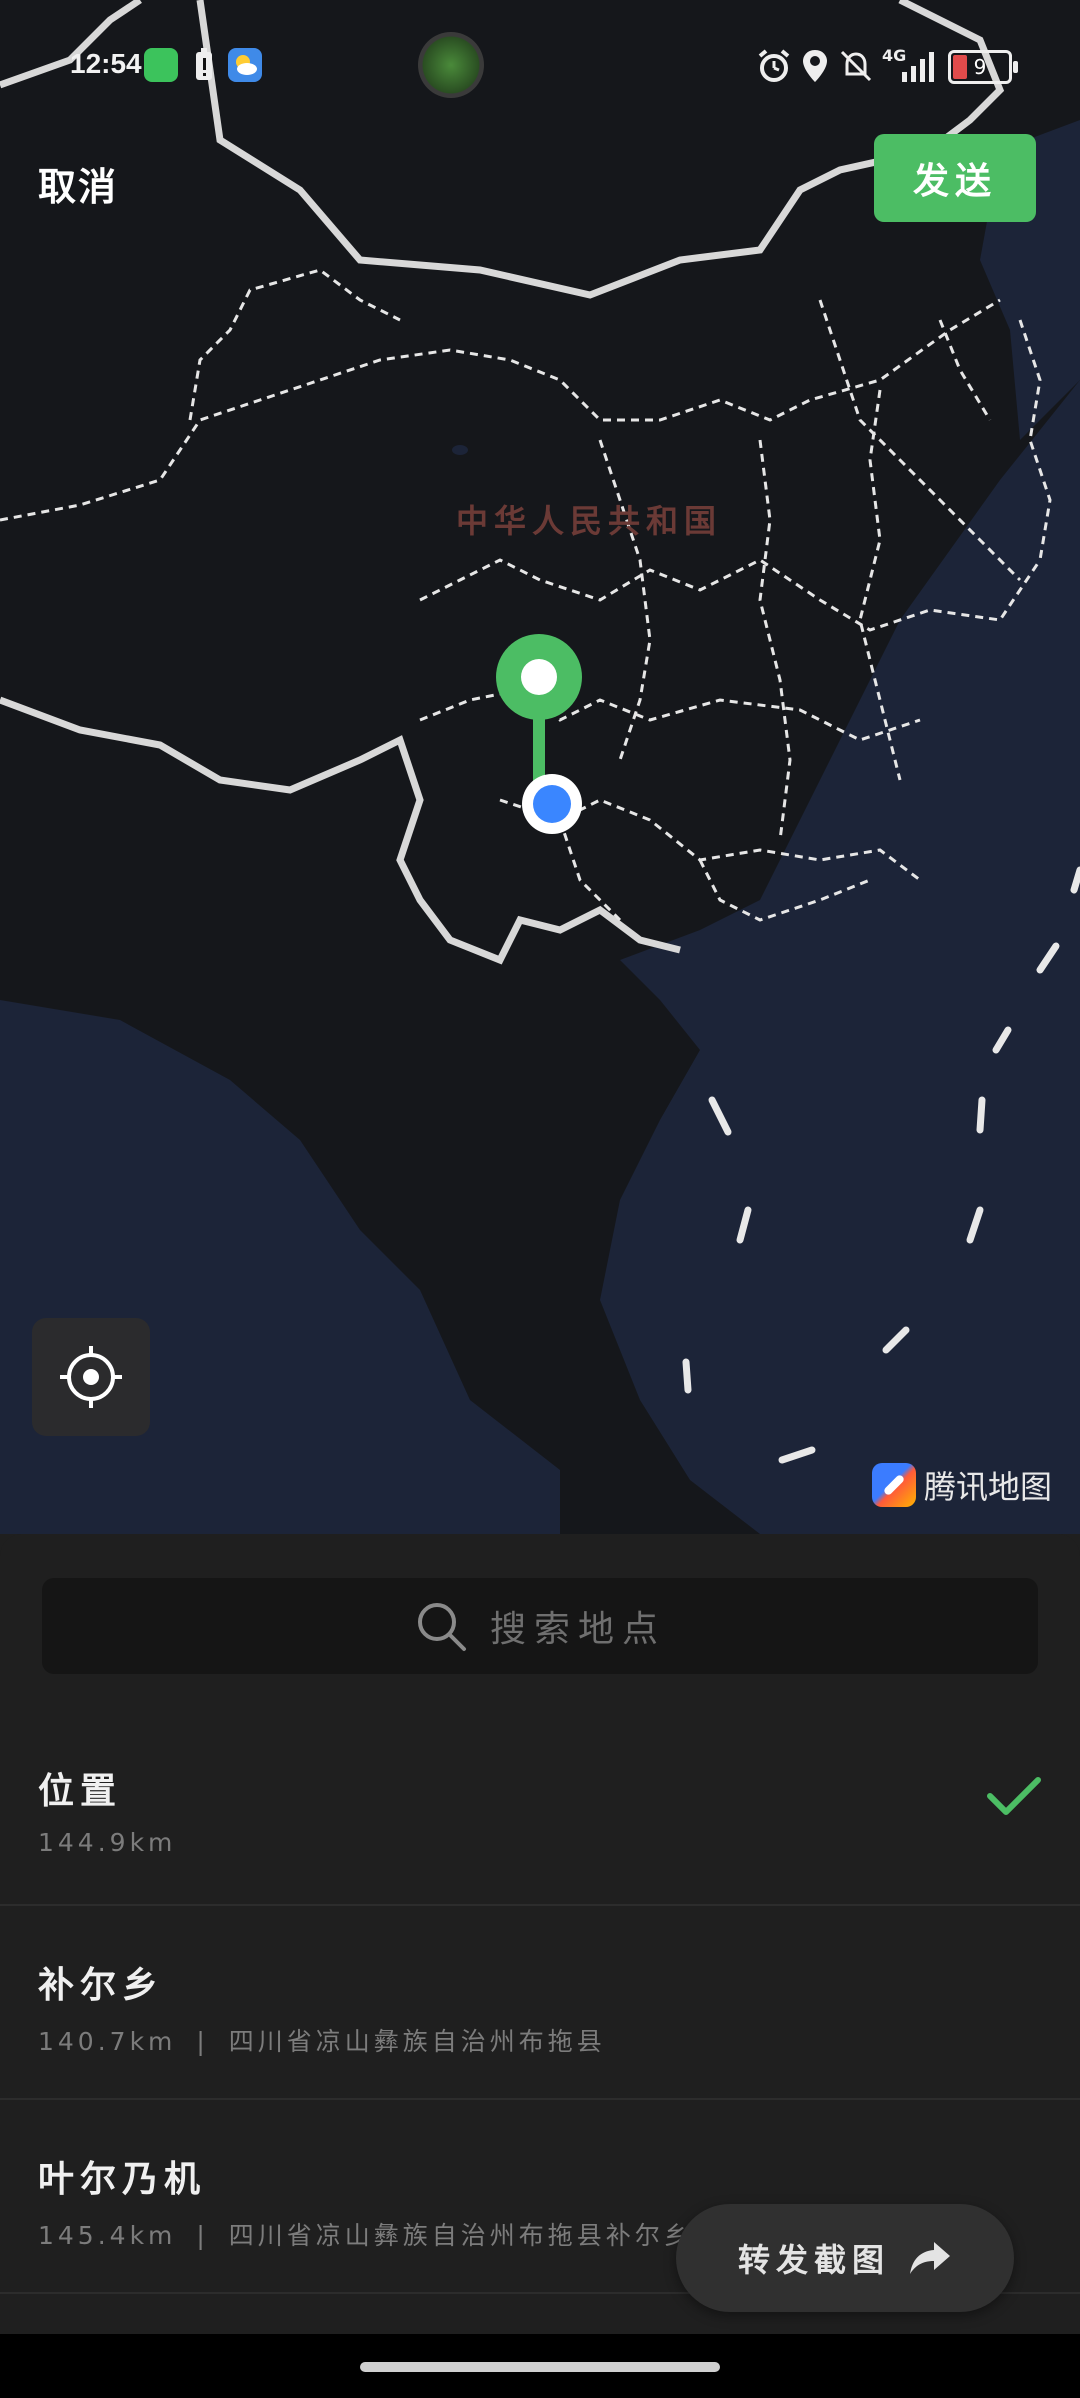 This screenshot has height=2398, width=1080. Describe the element at coordinates (78, 183) in the screenshot. I see `cancel-button: 取消` at that location.